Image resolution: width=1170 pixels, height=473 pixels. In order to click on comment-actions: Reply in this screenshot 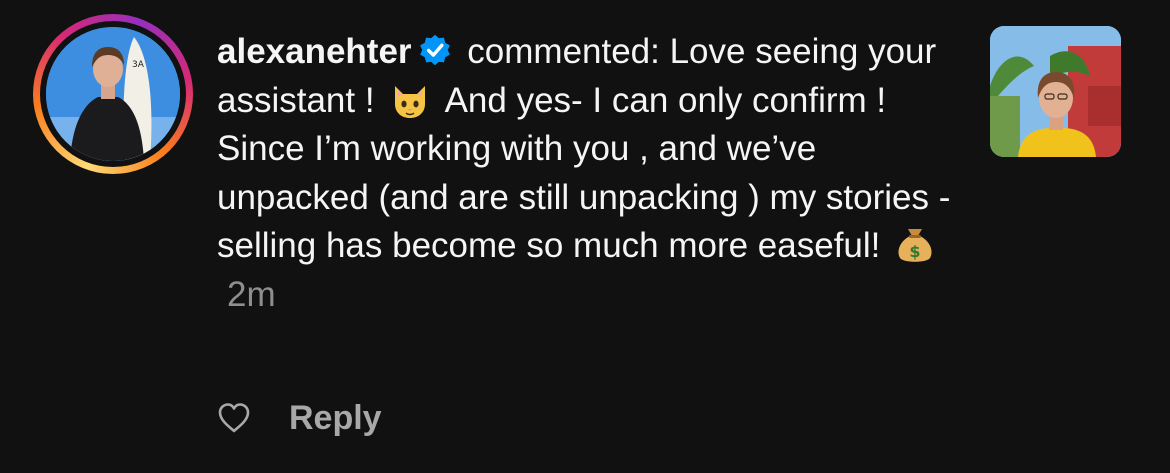, I will do `click(299, 418)`.